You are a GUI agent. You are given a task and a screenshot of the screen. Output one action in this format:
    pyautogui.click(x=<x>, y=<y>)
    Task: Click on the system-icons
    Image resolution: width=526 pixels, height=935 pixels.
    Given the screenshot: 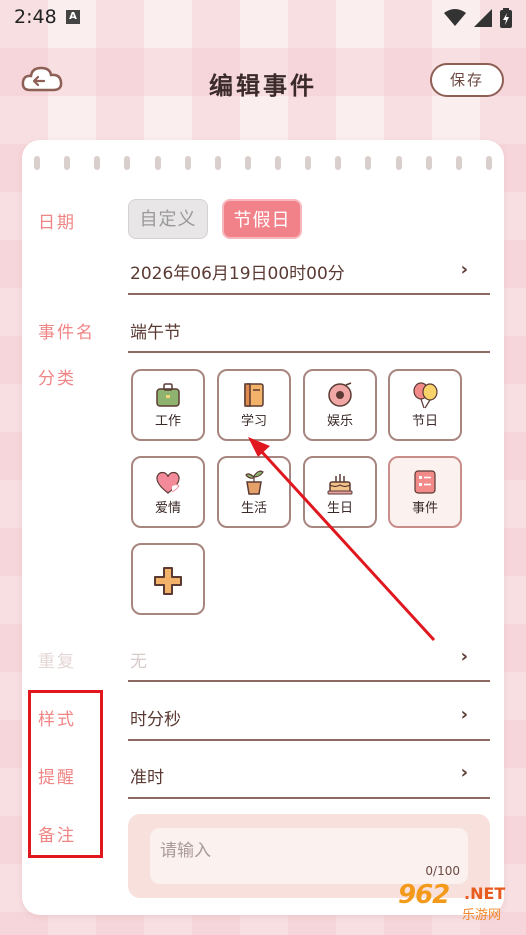 What is the action you would take?
    pyautogui.click(x=478, y=18)
    